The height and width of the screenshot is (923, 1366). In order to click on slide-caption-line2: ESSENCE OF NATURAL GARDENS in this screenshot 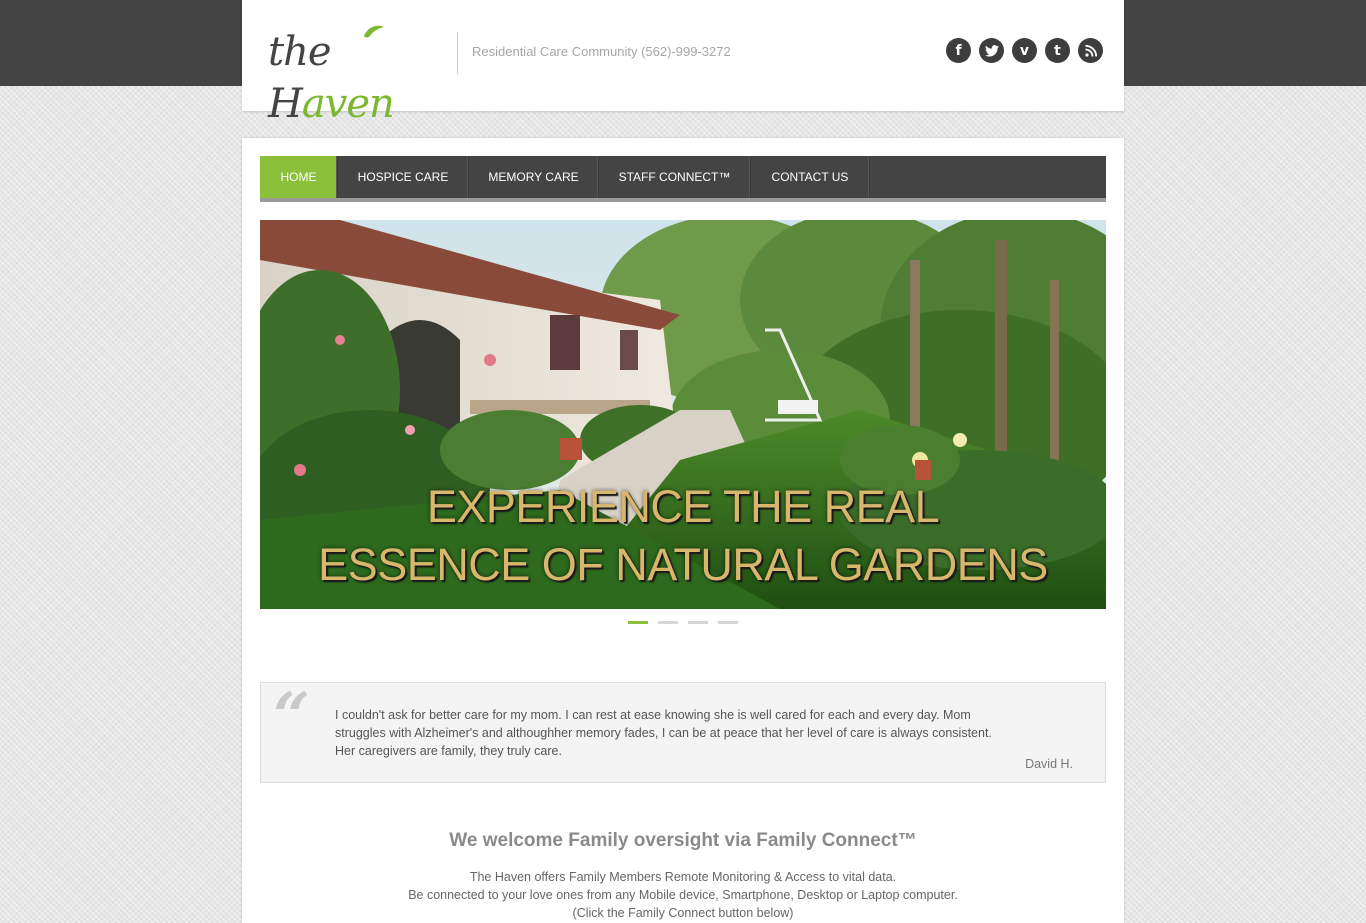, I will do `click(683, 564)`.